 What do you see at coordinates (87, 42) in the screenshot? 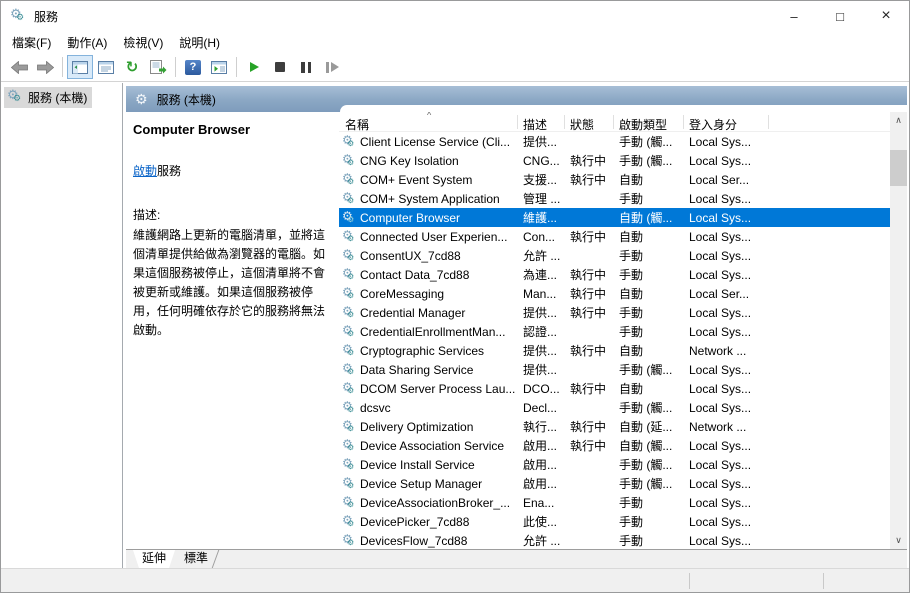
I see `menu-action: 動作(A)` at bounding box center [87, 42].